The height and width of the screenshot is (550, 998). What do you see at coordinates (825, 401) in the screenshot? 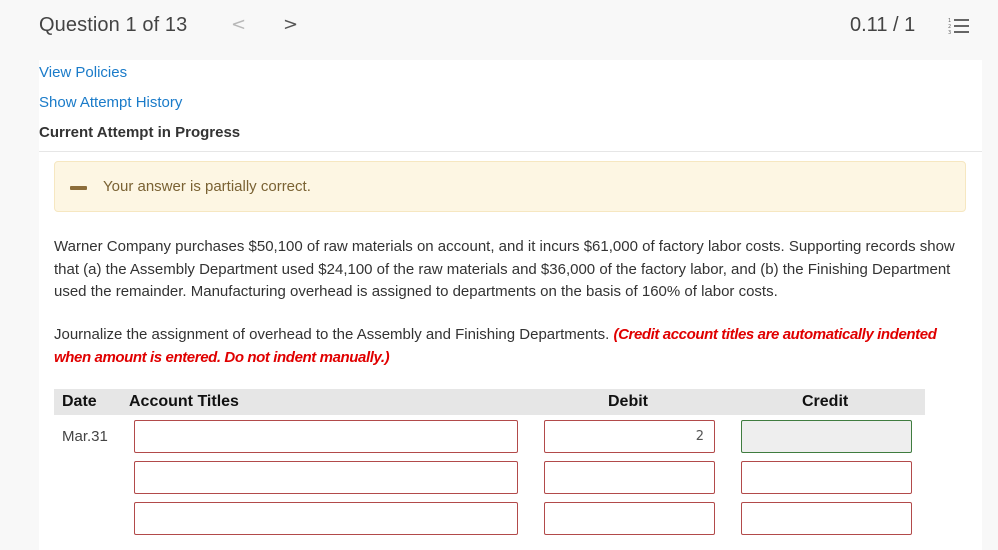
I see `column-header-credit: Credit` at bounding box center [825, 401].